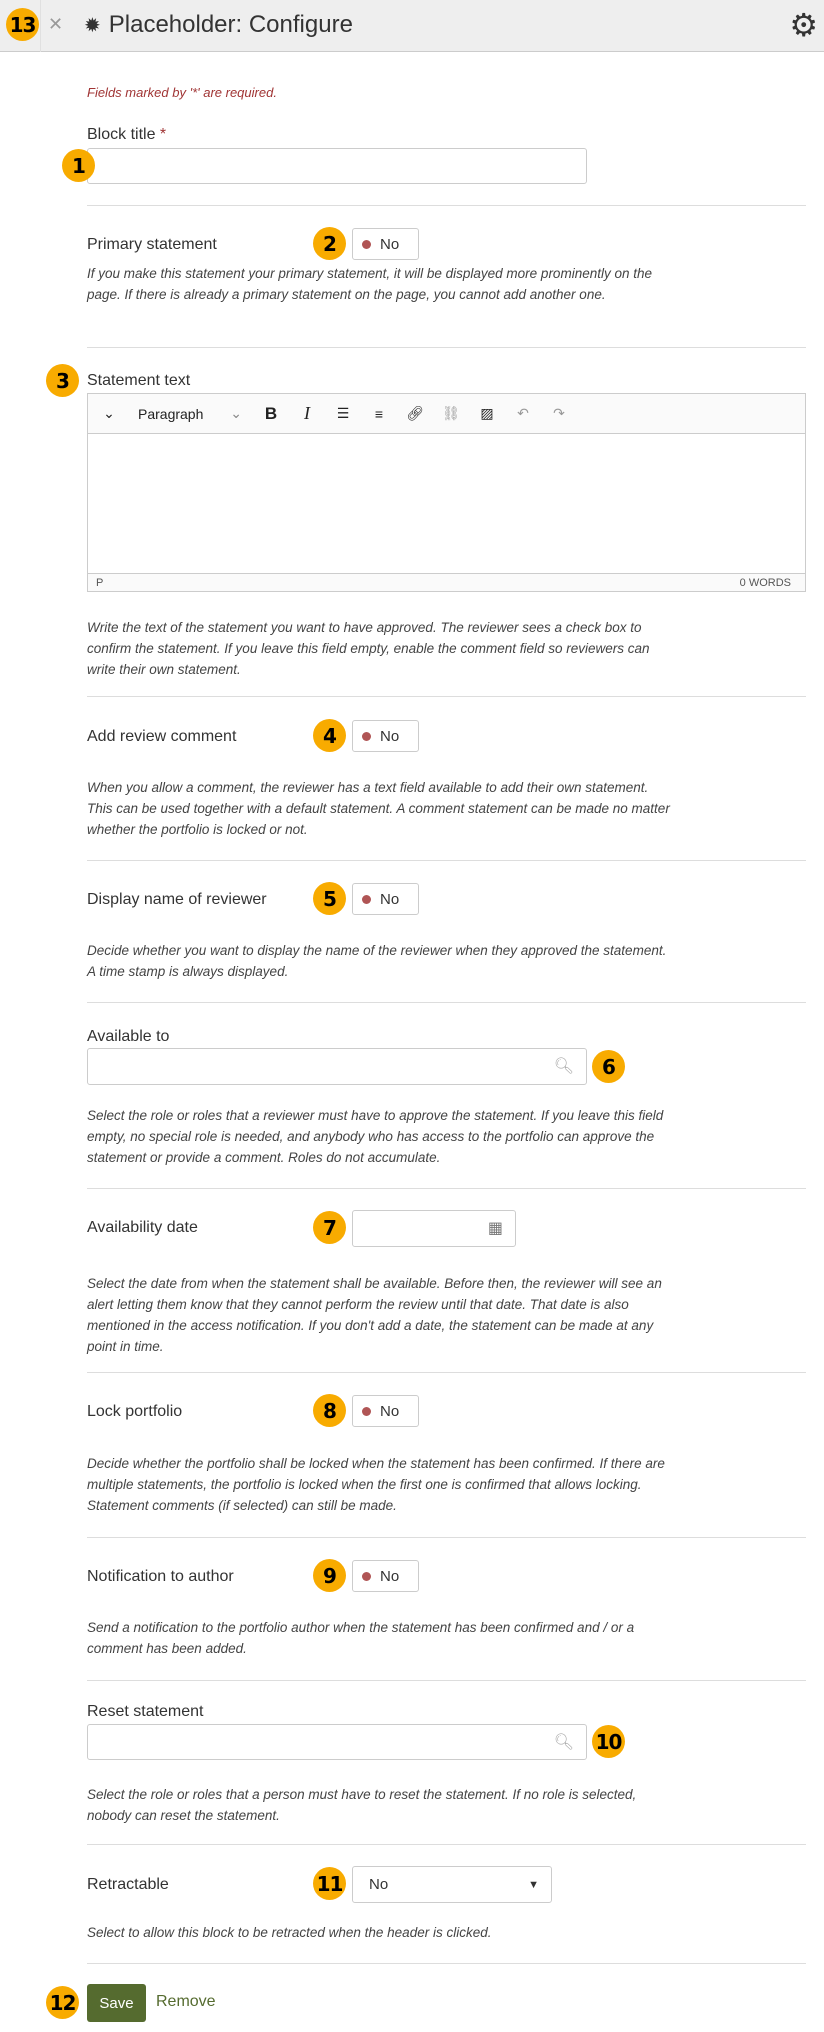 The image size is (824, 2032). I want to click on title-text: Placeholder: Configure, so click(230, 24).